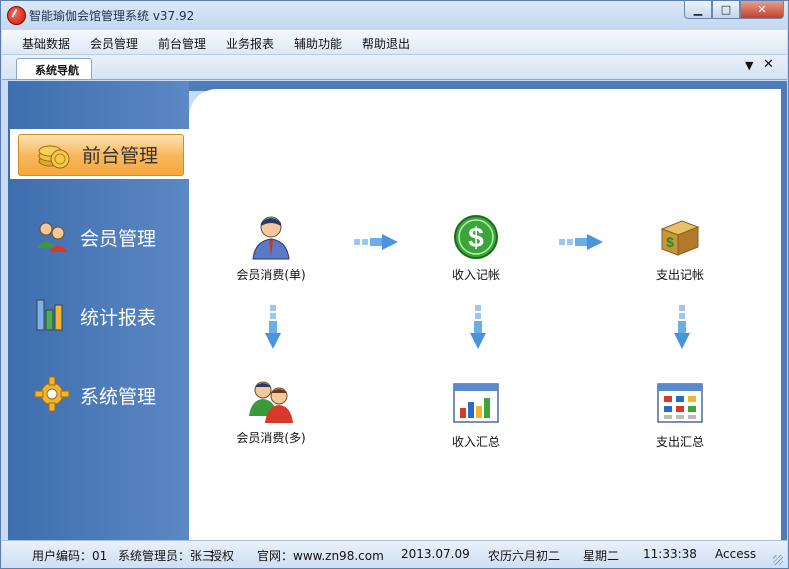  Describe the element at coordinates (476, 403) in the screenshot. I see `chart-window-icon` at that location.